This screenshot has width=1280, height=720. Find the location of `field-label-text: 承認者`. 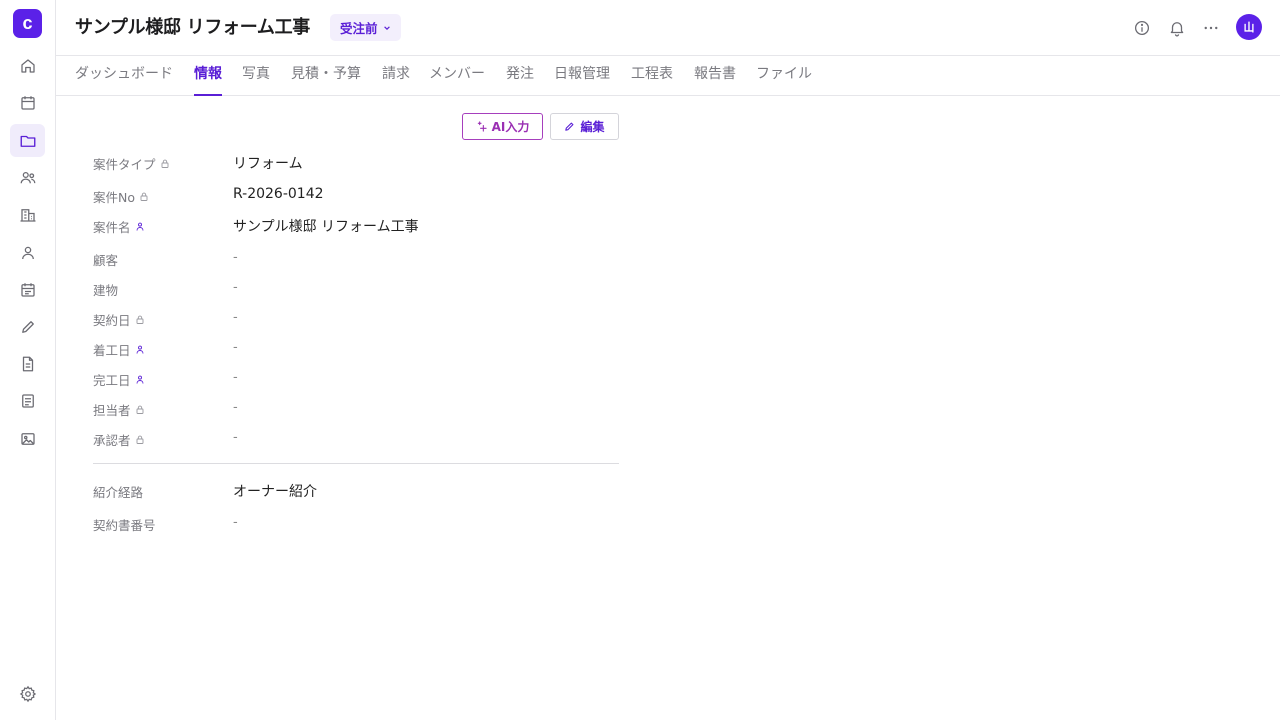

field-label-text: 承認者 is located at coordinates (112, 440).